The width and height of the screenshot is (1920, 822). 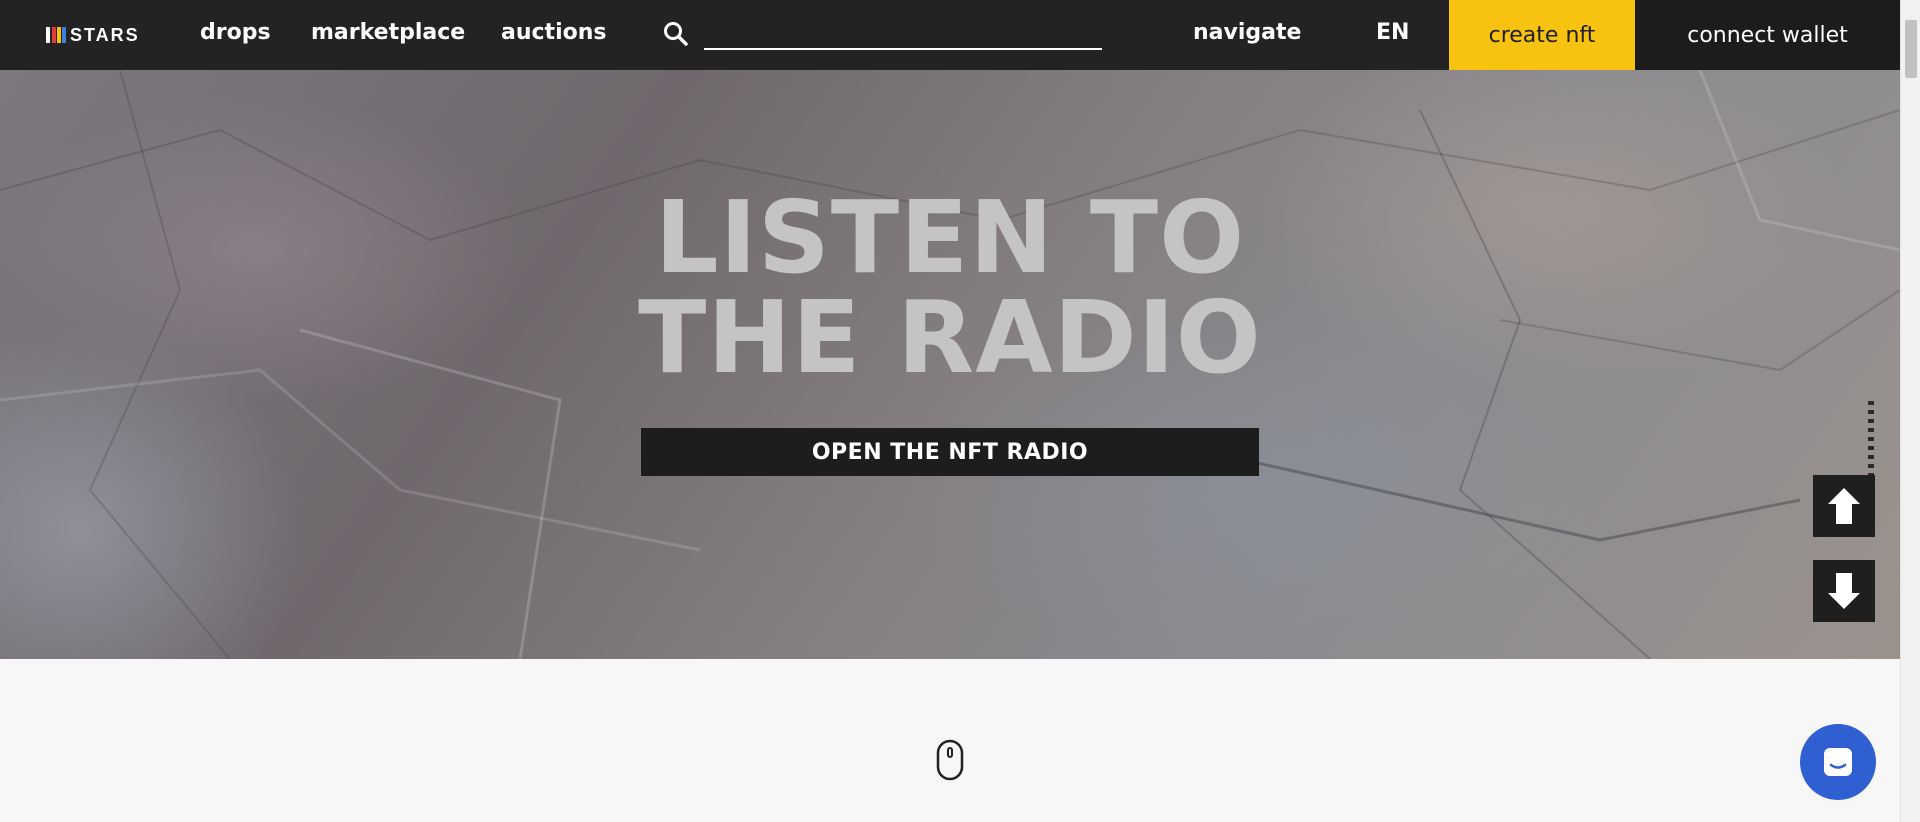 What do you see at coordinates (553, 32) in the screenshot?
I see `nav-auctions: auctions` at bounding box center [553, 32].